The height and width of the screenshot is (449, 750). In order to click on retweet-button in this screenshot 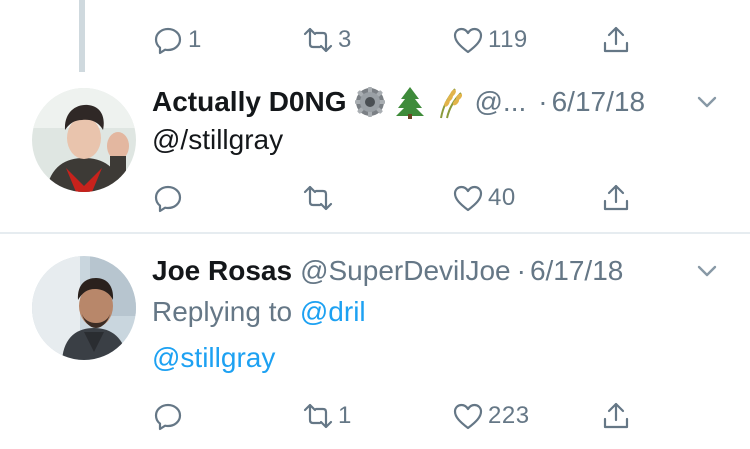, I will do `click(320, 198)`.